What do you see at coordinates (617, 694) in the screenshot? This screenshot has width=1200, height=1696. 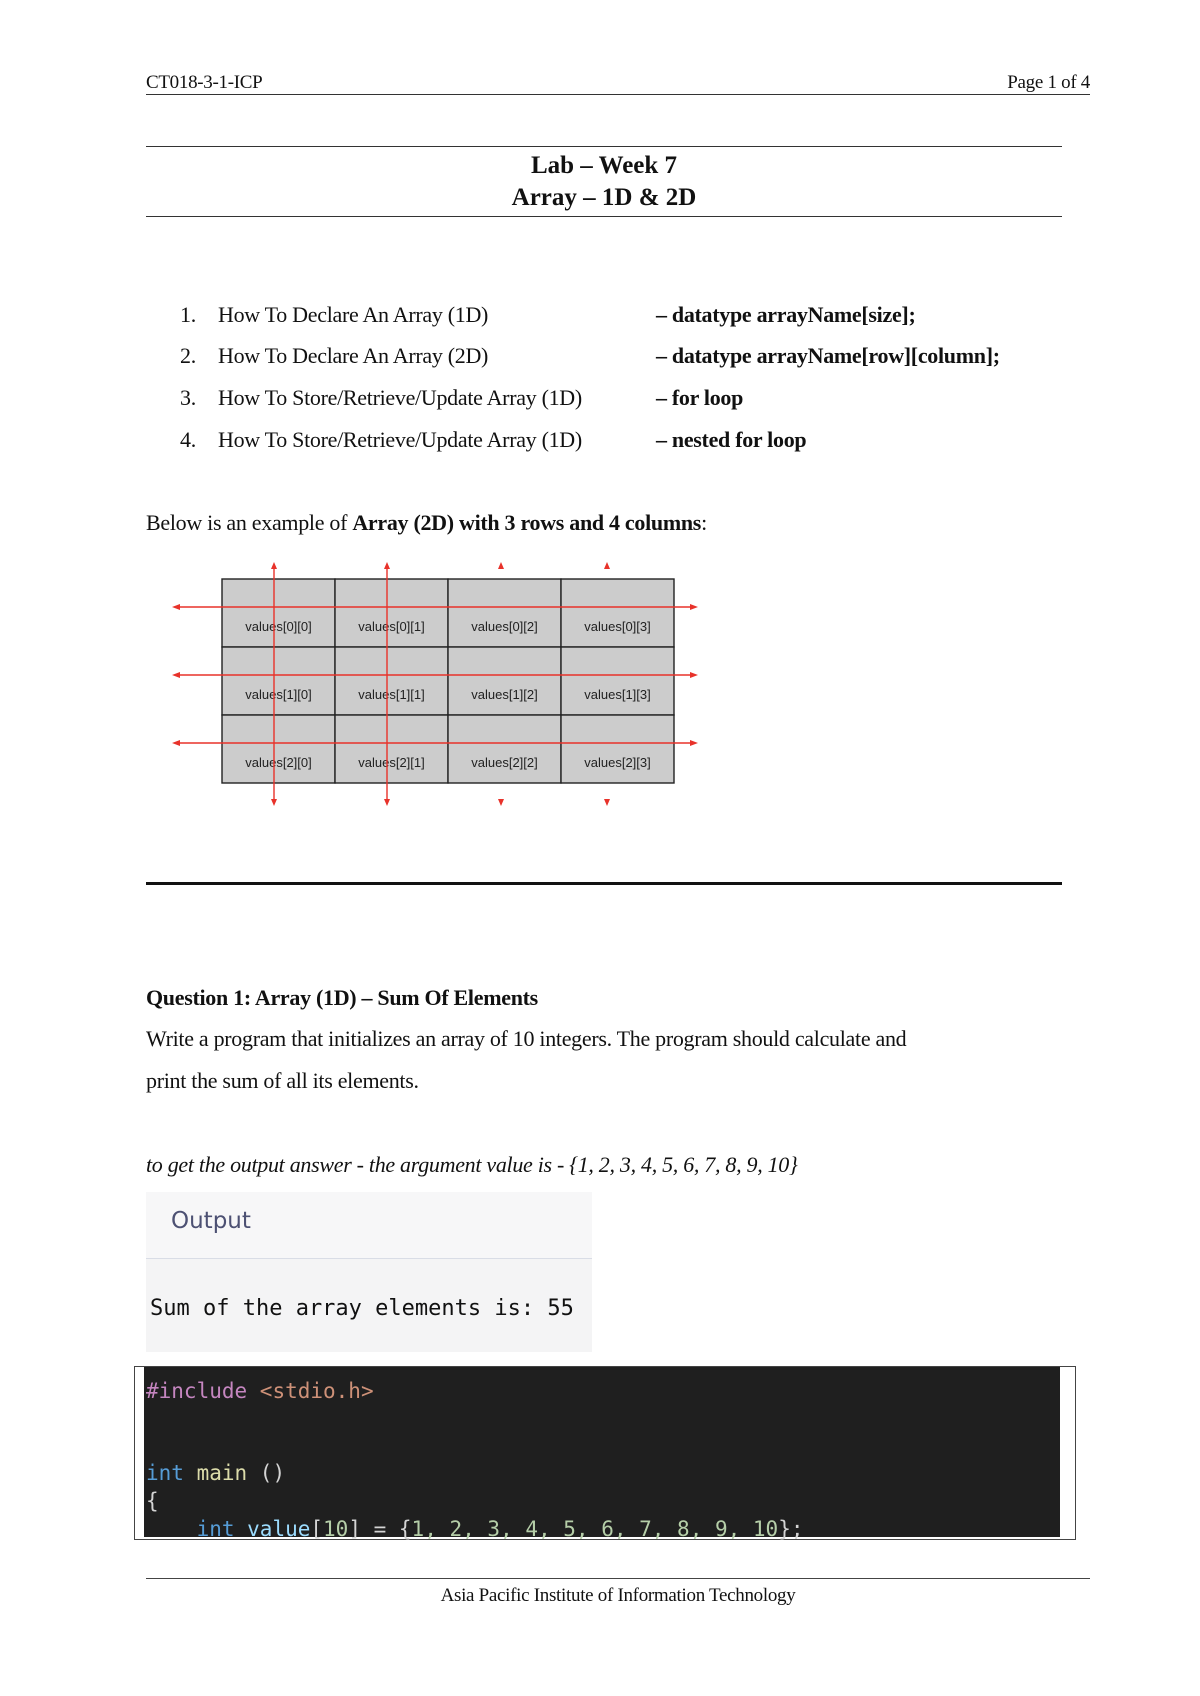 I see `array-cell-label: values[1][3]` at bounding box center [617, 694].